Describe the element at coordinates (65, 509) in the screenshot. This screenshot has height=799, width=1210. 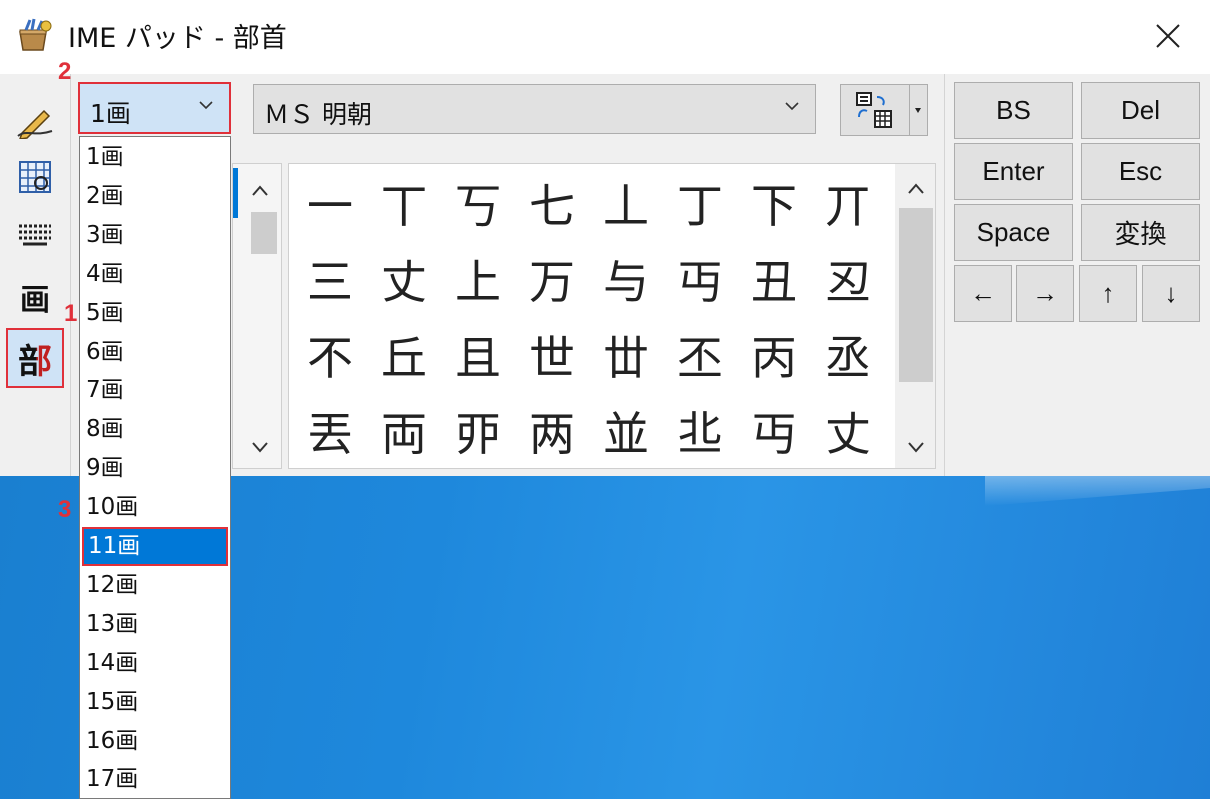
I see `step-marker-3: 3` at that location.